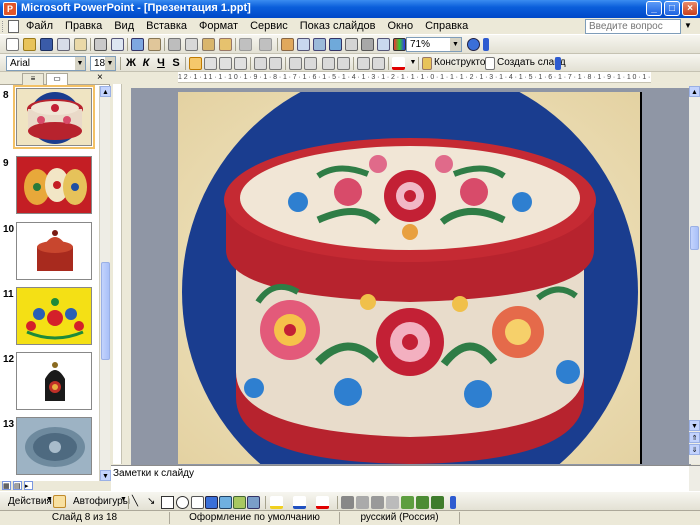  Describe the element at coordinates (253, 502) in the screenshot. I see `insert-picture-icon` at that location.